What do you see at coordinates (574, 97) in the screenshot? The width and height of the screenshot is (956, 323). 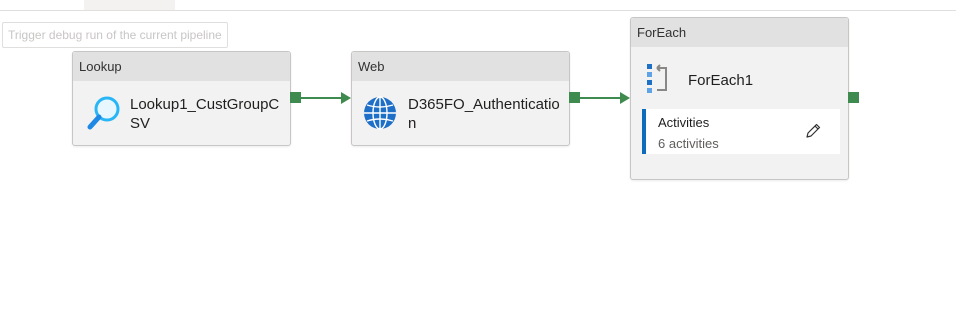 I see `web-output-port` at bounding box center [574, 97].